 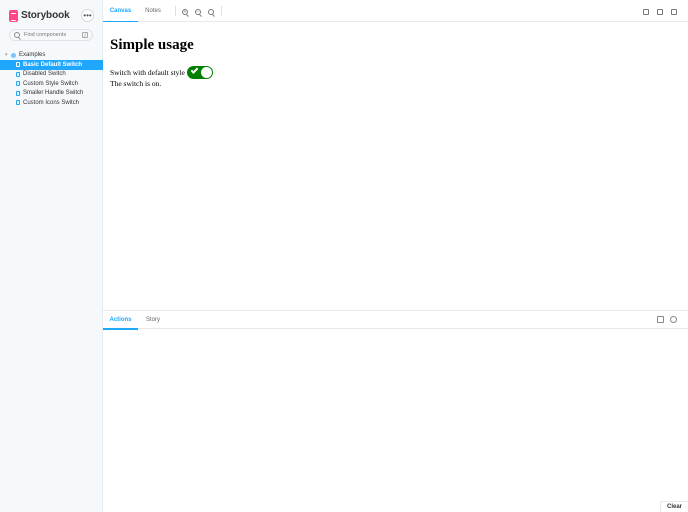 I want to click on tree-group-examples: ▾ Examples, so click(x=51, y=55).